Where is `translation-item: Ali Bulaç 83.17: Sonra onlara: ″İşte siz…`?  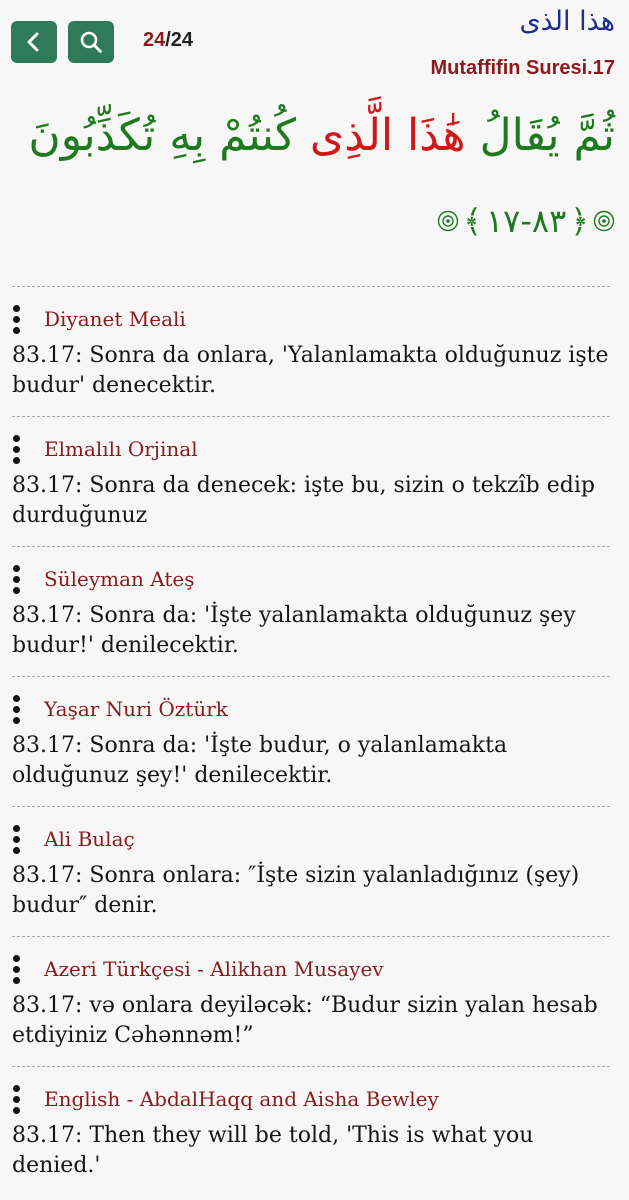
translation-item: Ali Bulaç 83.17: Sonra onlara: ″İşte siz… is located at coordinates (314, 871).